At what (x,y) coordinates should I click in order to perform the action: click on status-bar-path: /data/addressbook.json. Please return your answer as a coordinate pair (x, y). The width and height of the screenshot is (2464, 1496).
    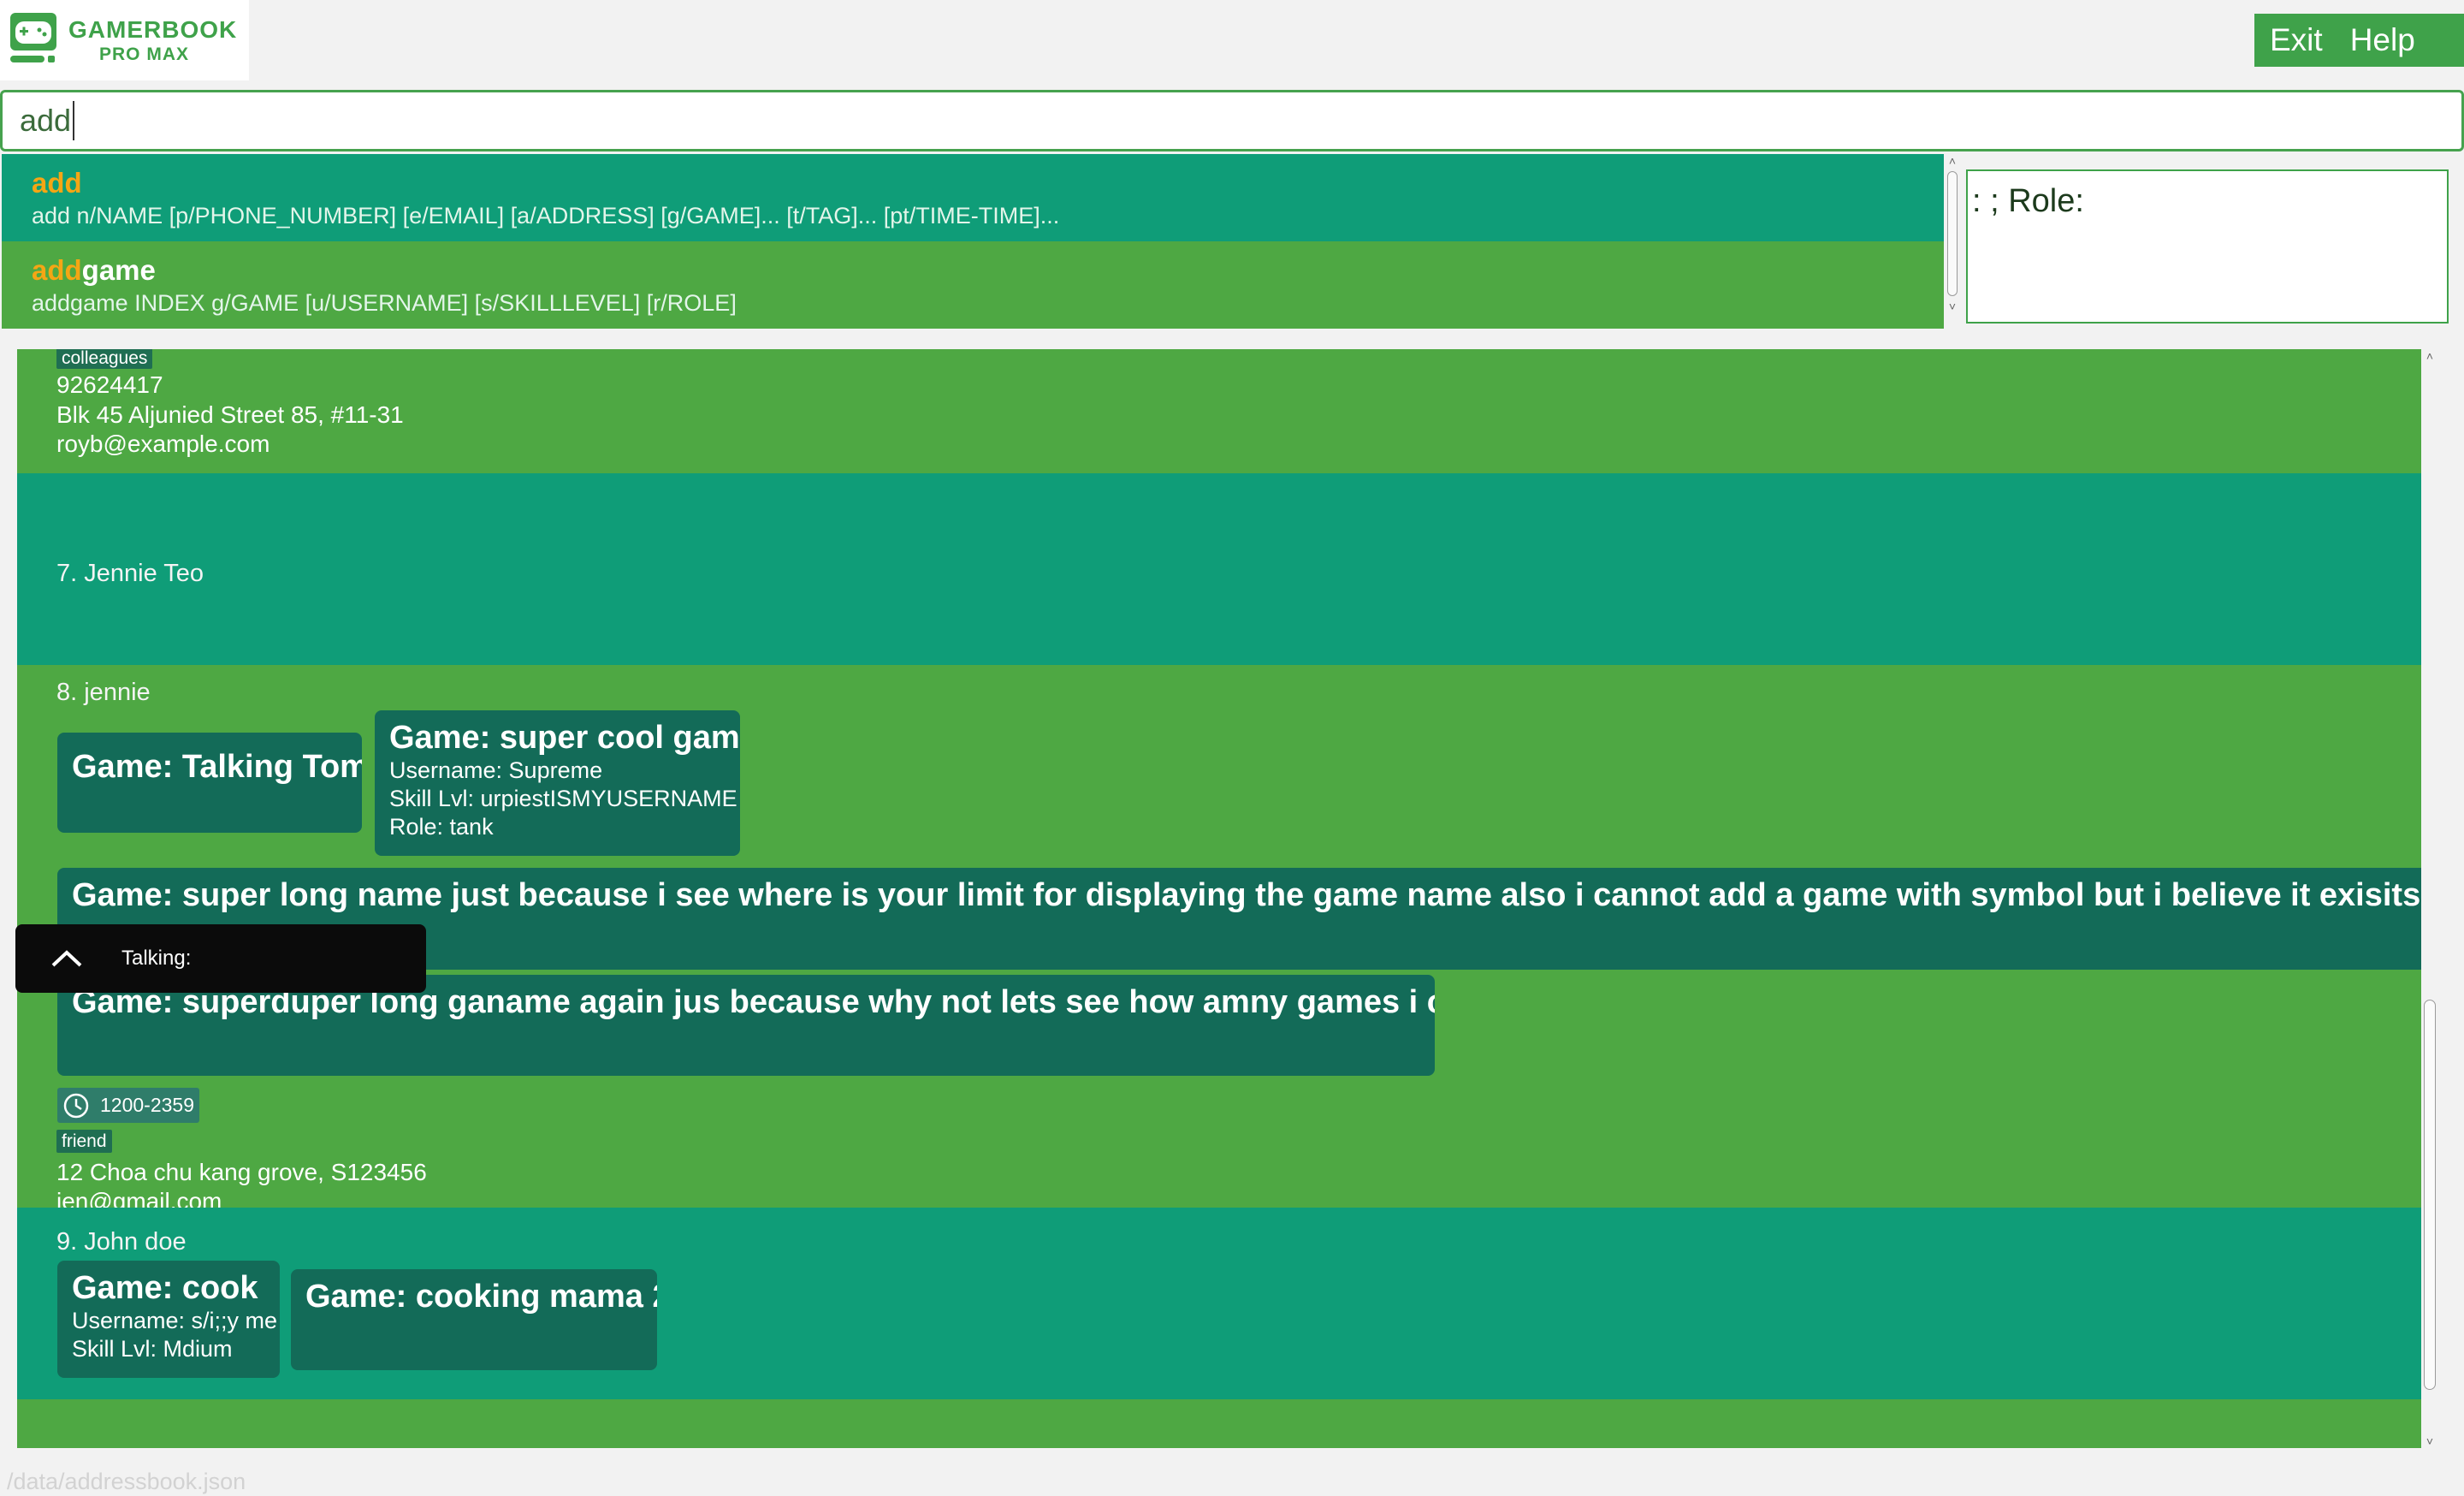
    Looking at the image, I should click on (126, 1481).